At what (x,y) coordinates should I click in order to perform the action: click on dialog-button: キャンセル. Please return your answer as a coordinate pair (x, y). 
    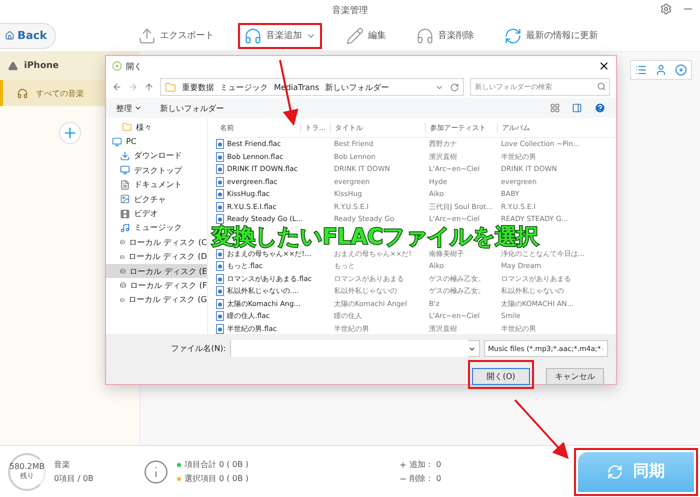
    Looking at the image, I should click on (575, 376).